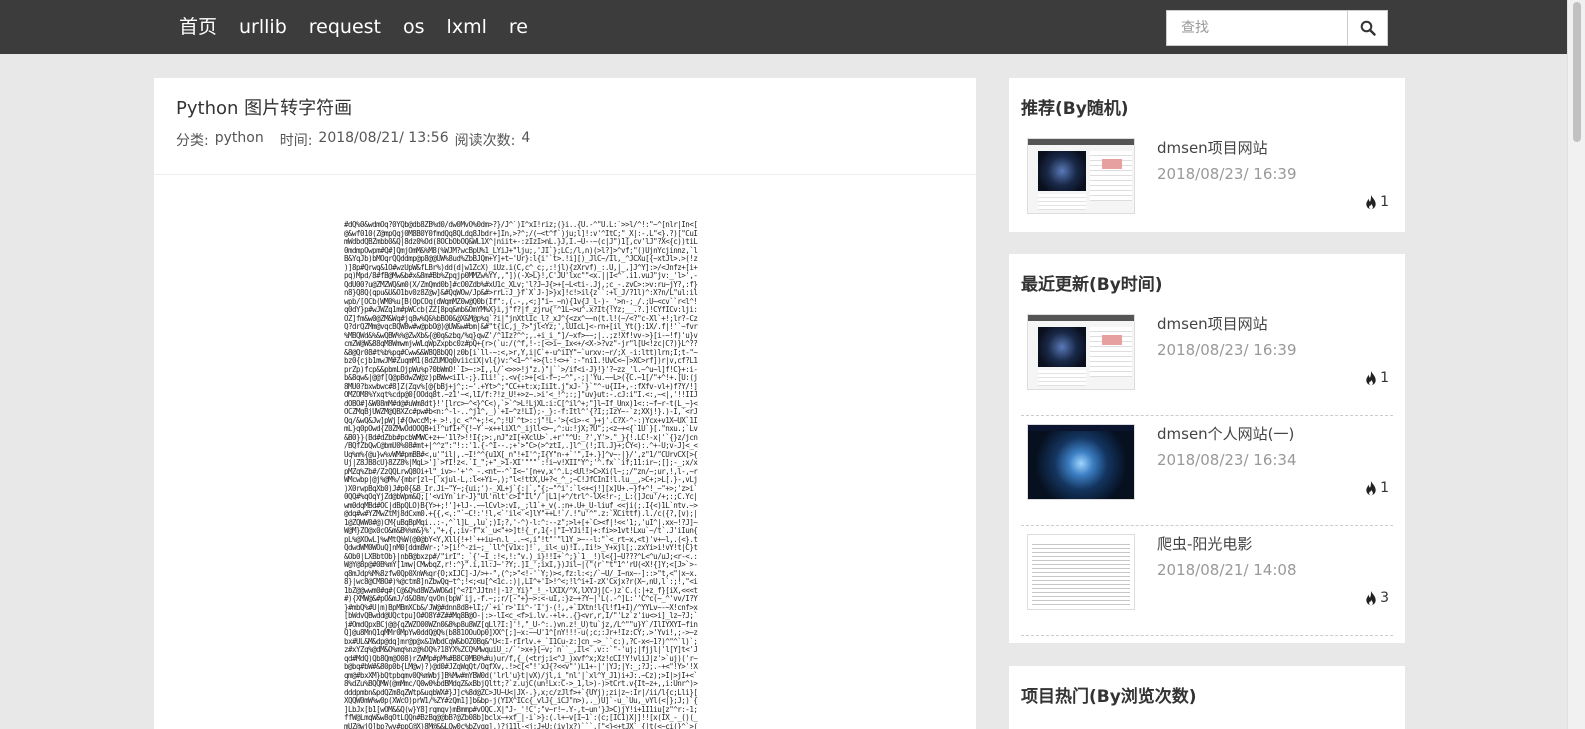 This screenshot has width=1585, height=729. What do you see at coordinates (1207, 471) in the screenshot?
I see `list-item: dmsen个人网站(一) 2018/08/23/ 16:34 1` at bounding box center [1207, 471].